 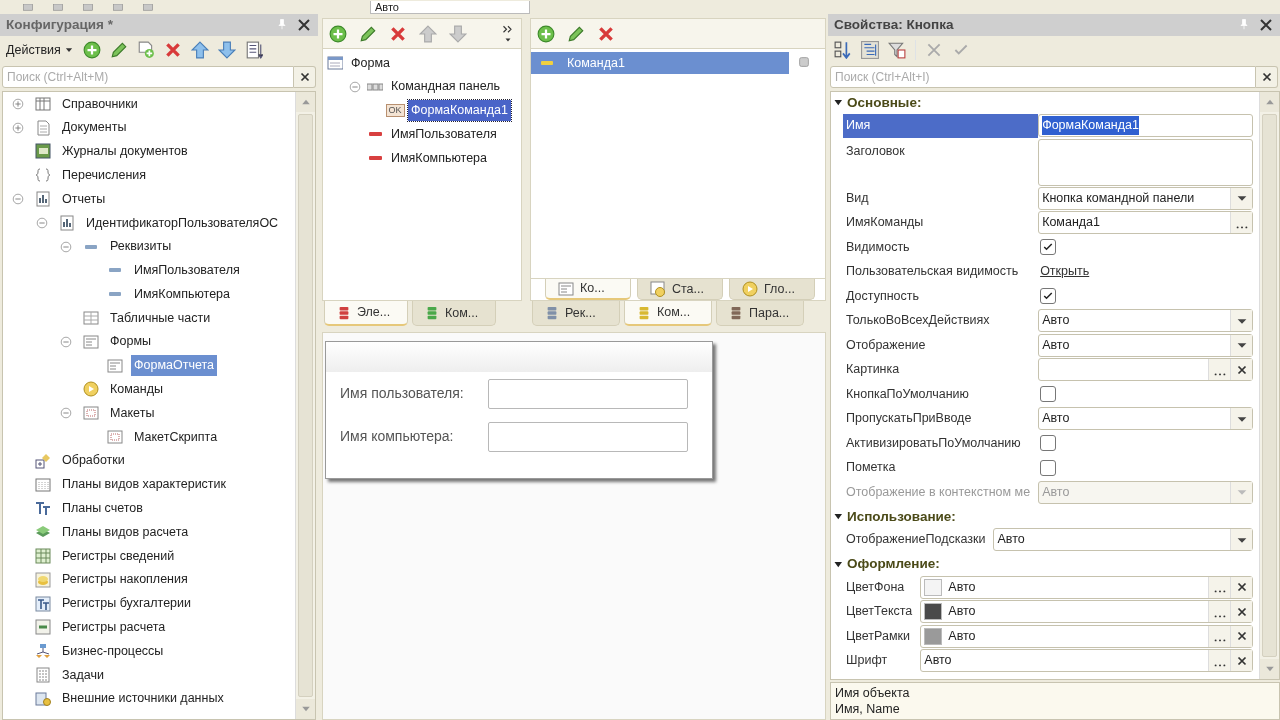 What do you see at coordinates (918, 540) in the screenshot?
I see `property-name: ОтображениеПодсказки` at bounding box center [918, 540].